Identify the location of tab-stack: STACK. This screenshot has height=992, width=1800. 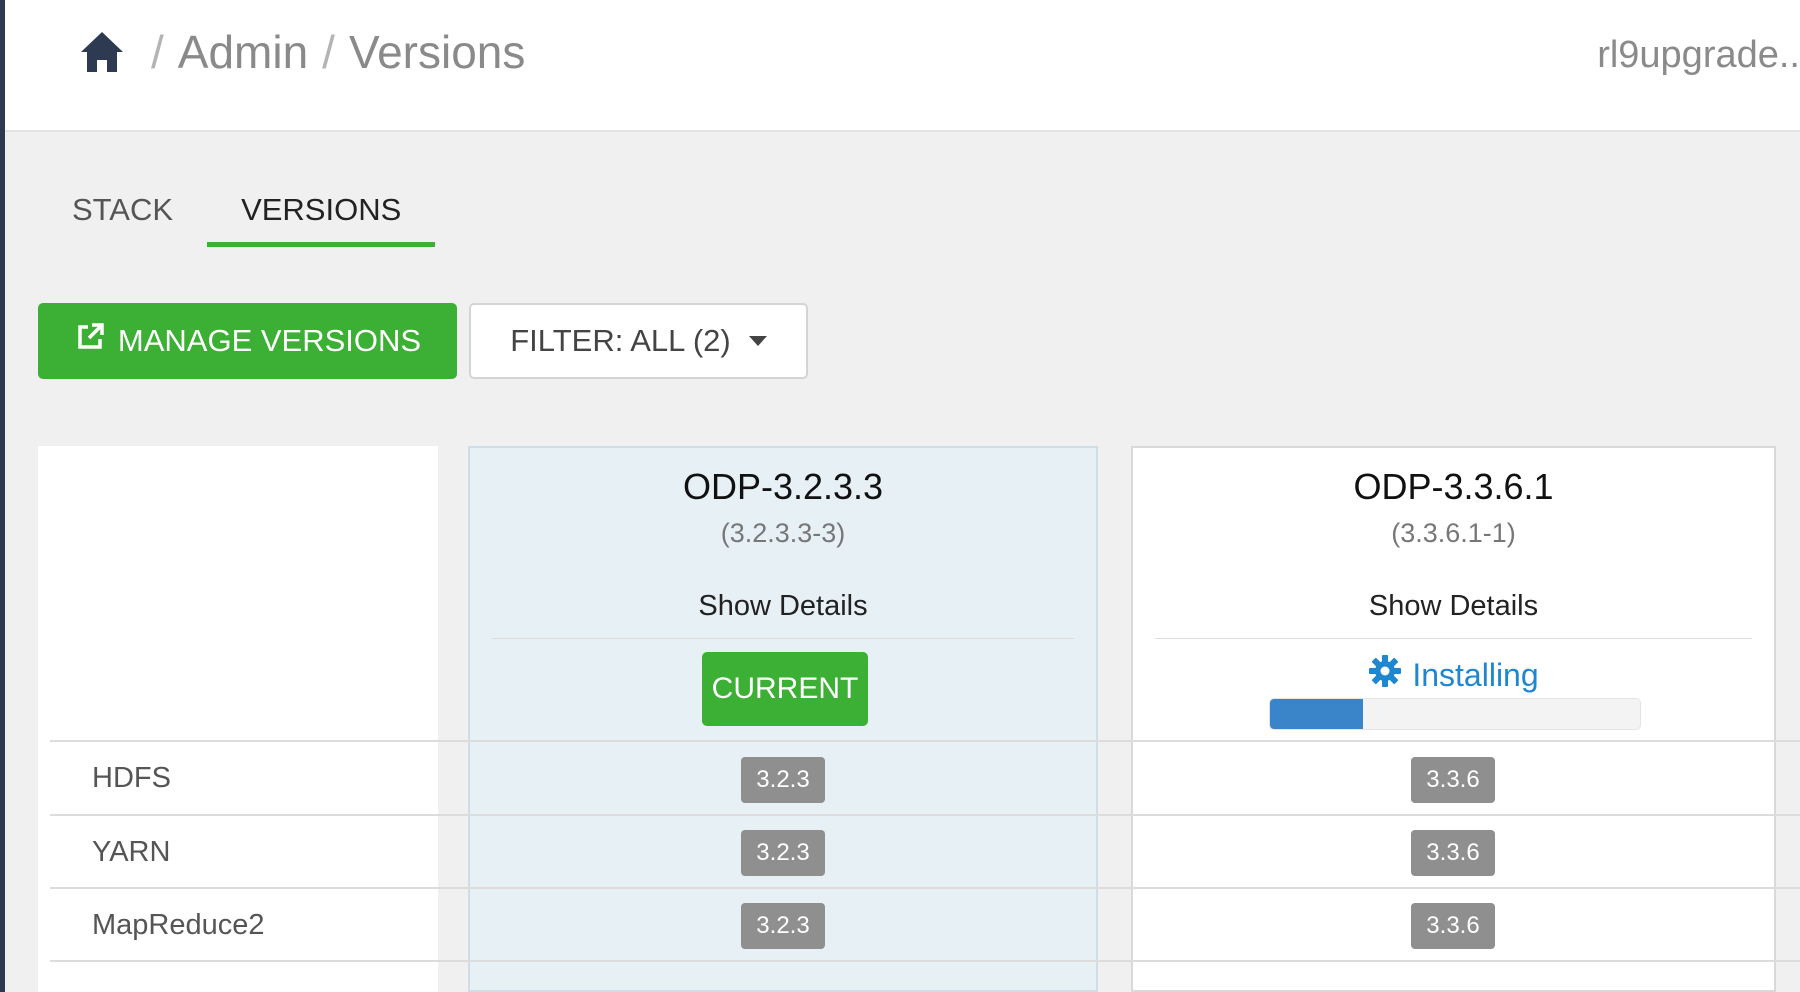
(122, 213).